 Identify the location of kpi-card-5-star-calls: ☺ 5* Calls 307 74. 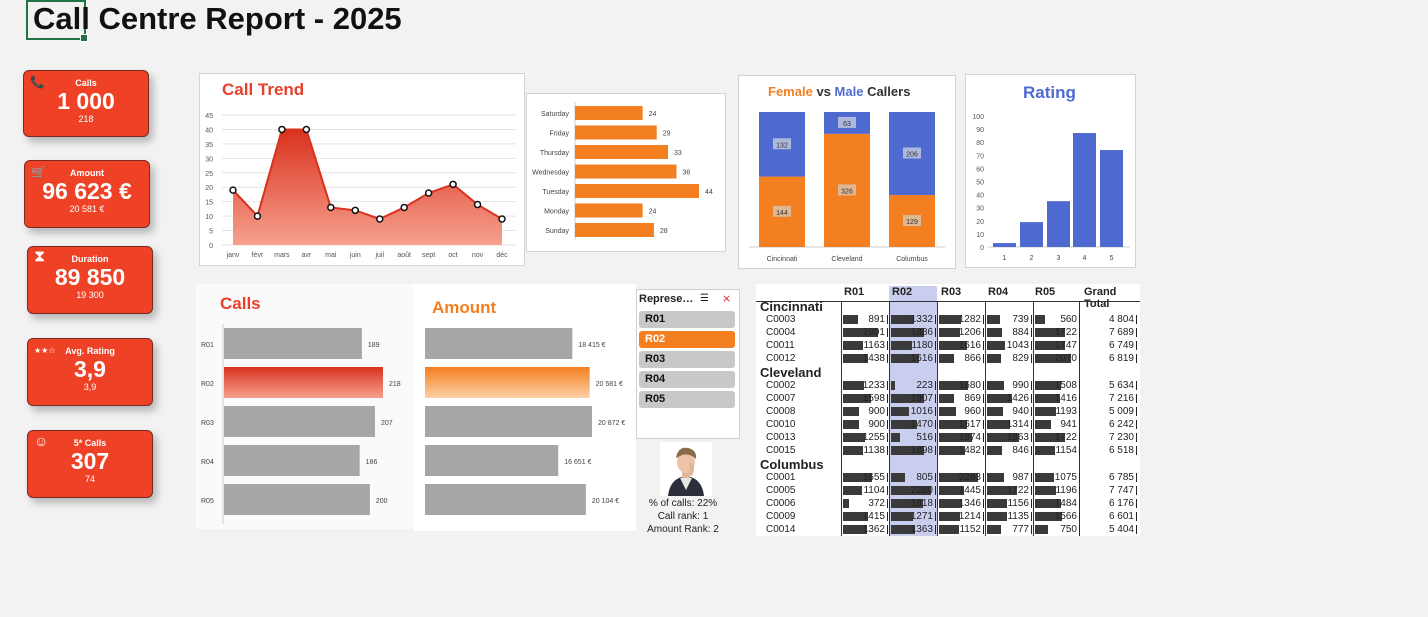
(90, 464).